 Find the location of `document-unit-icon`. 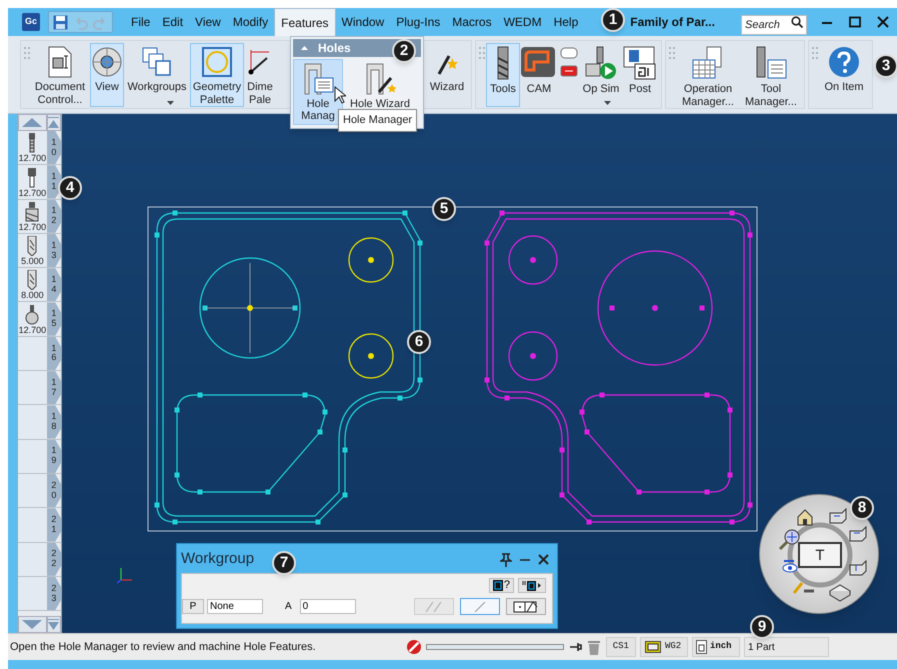

document-unit-icon is located at coordinates (701, 647).